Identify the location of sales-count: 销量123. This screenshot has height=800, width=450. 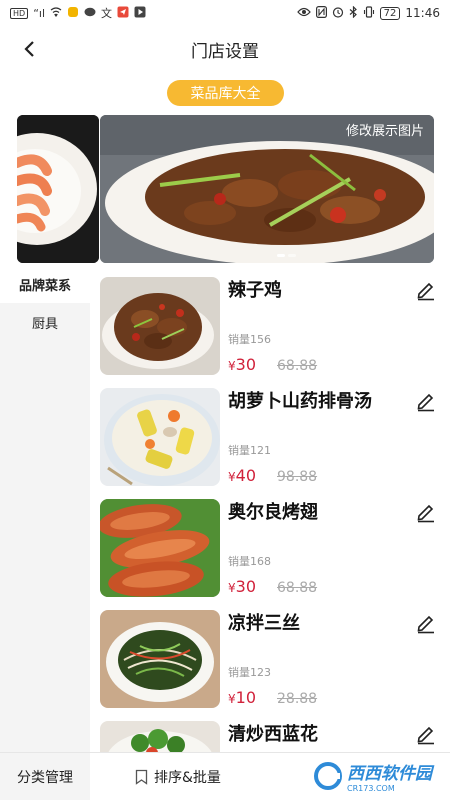
(249, 672).